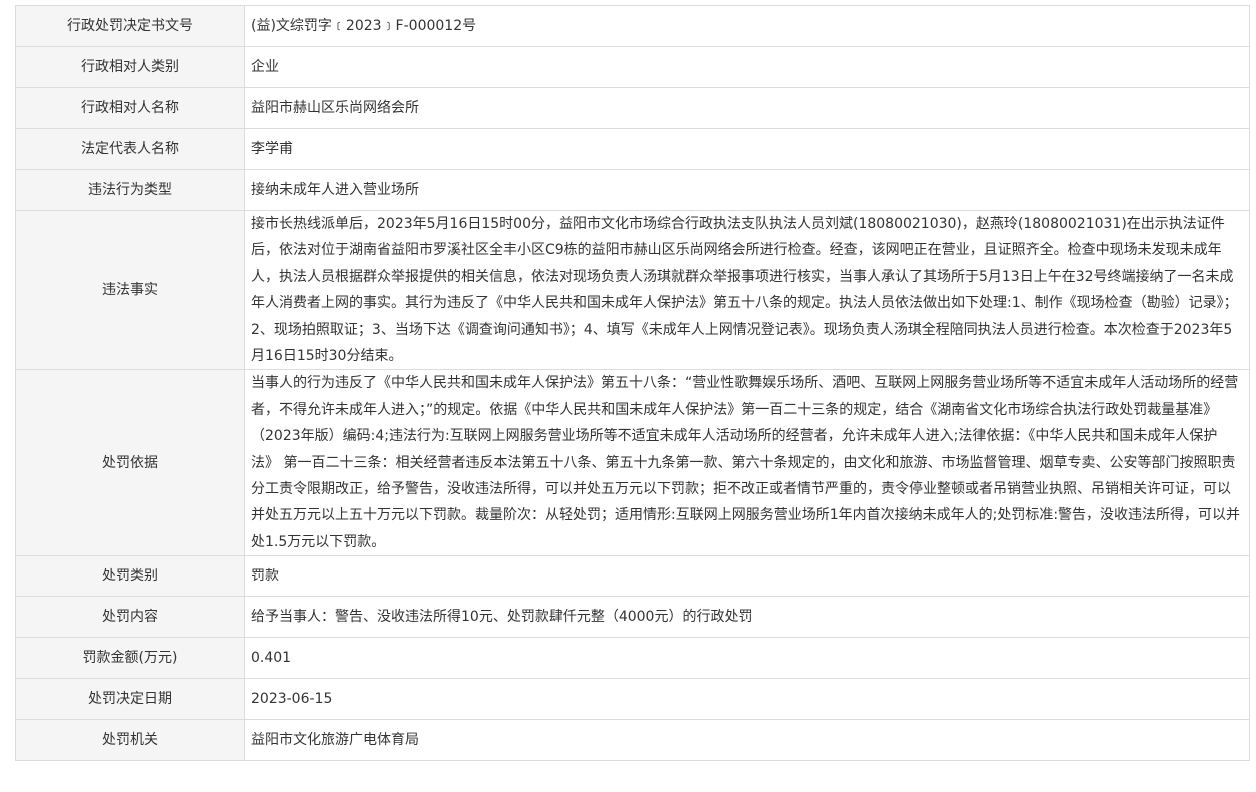 The image size is (1256, 792). Describe the element at coordinates (130, 463) in the screenshot. I see `row-label: 处罚依据` at that location.